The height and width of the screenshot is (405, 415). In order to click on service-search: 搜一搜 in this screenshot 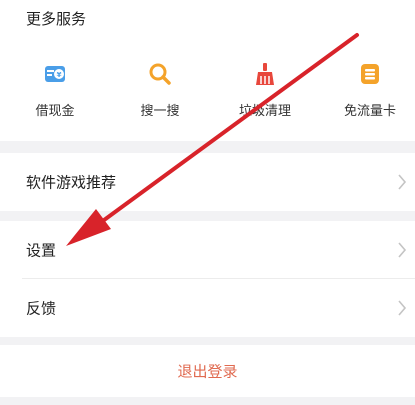, I will do `click(160, 90)`.